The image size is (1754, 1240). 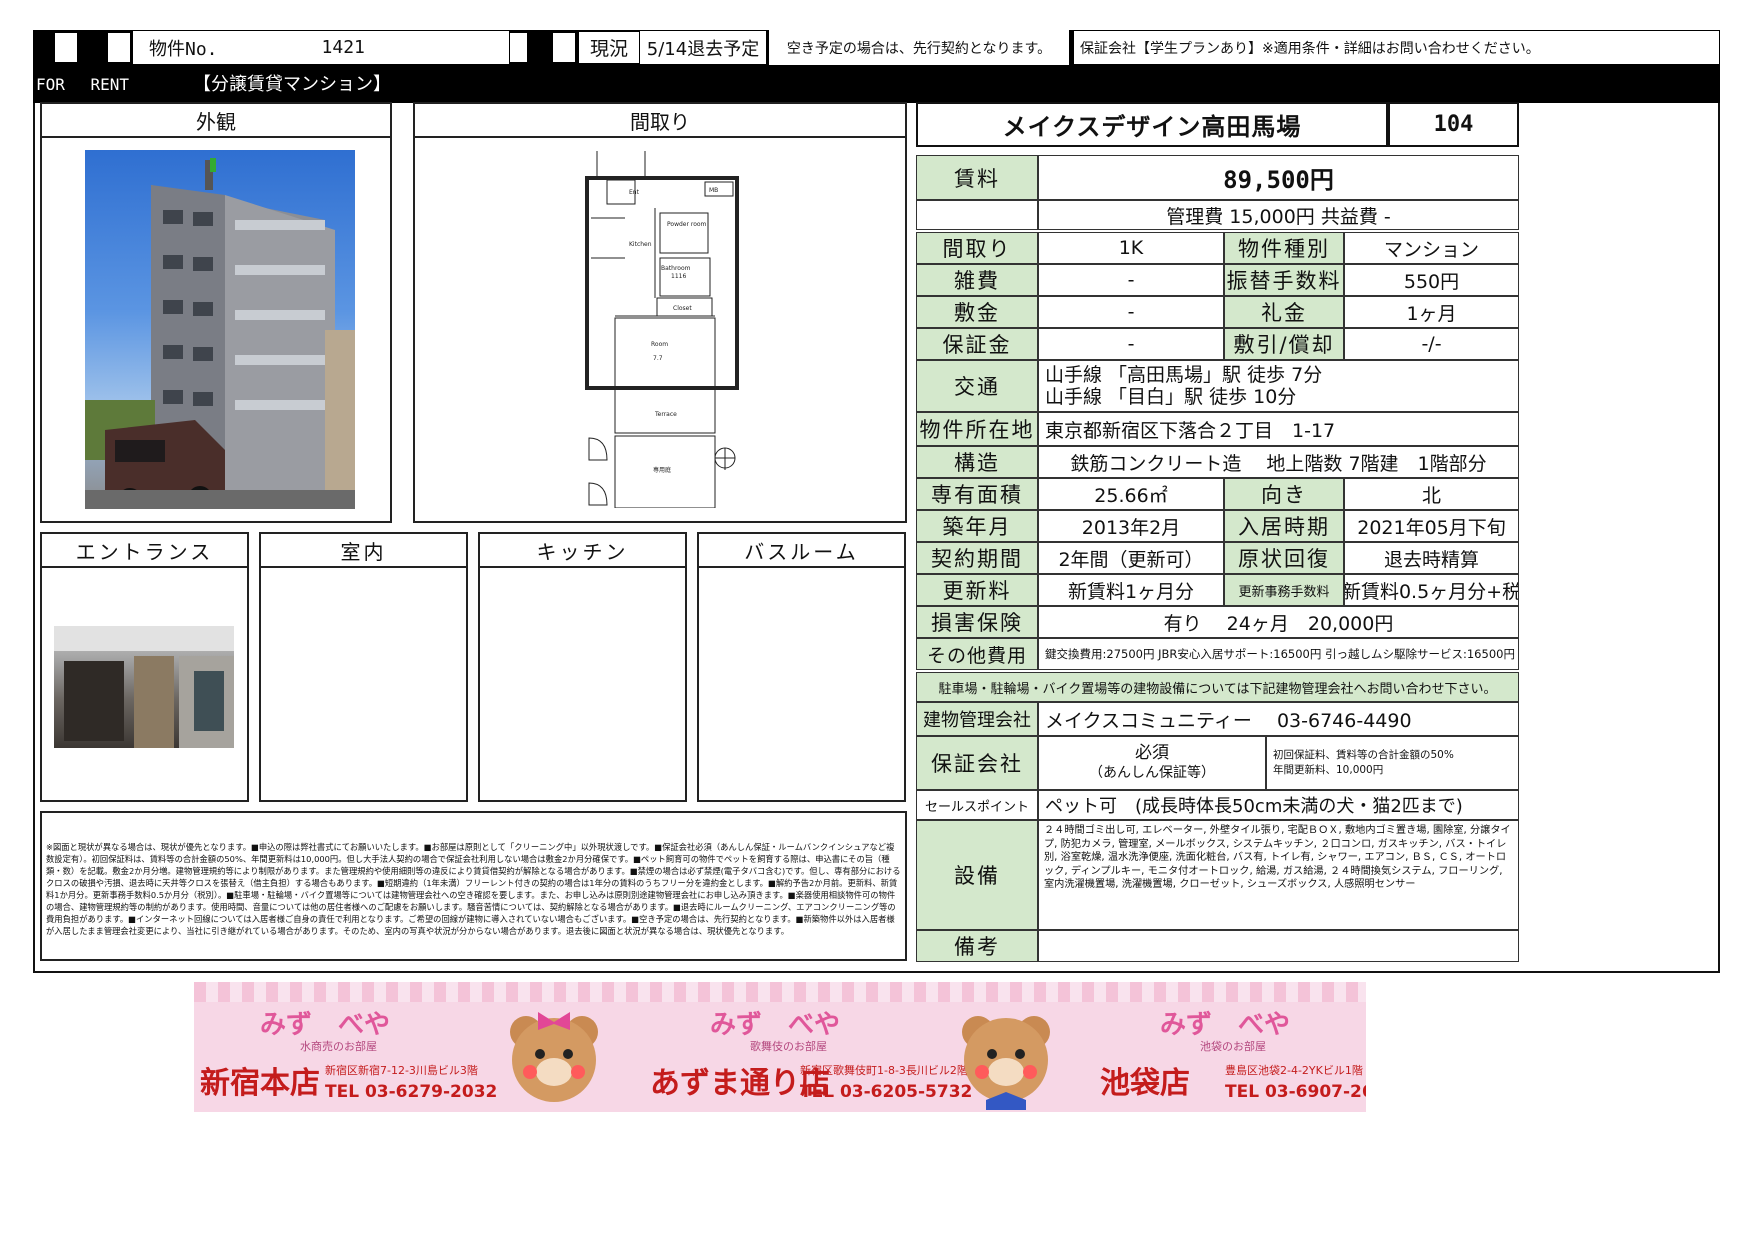 What do you see at coordinates (363, 667) in the screenshot?
I see `interior-panel: 室内` at bounding box center [363, 667].